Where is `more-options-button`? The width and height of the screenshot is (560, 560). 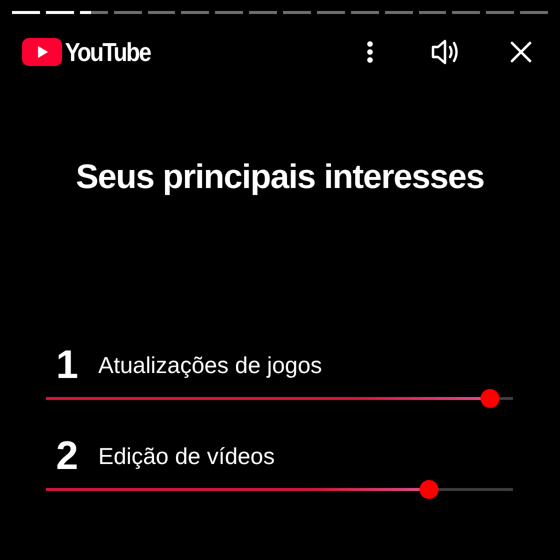 more-options-button is located at coordinates (370, 52).